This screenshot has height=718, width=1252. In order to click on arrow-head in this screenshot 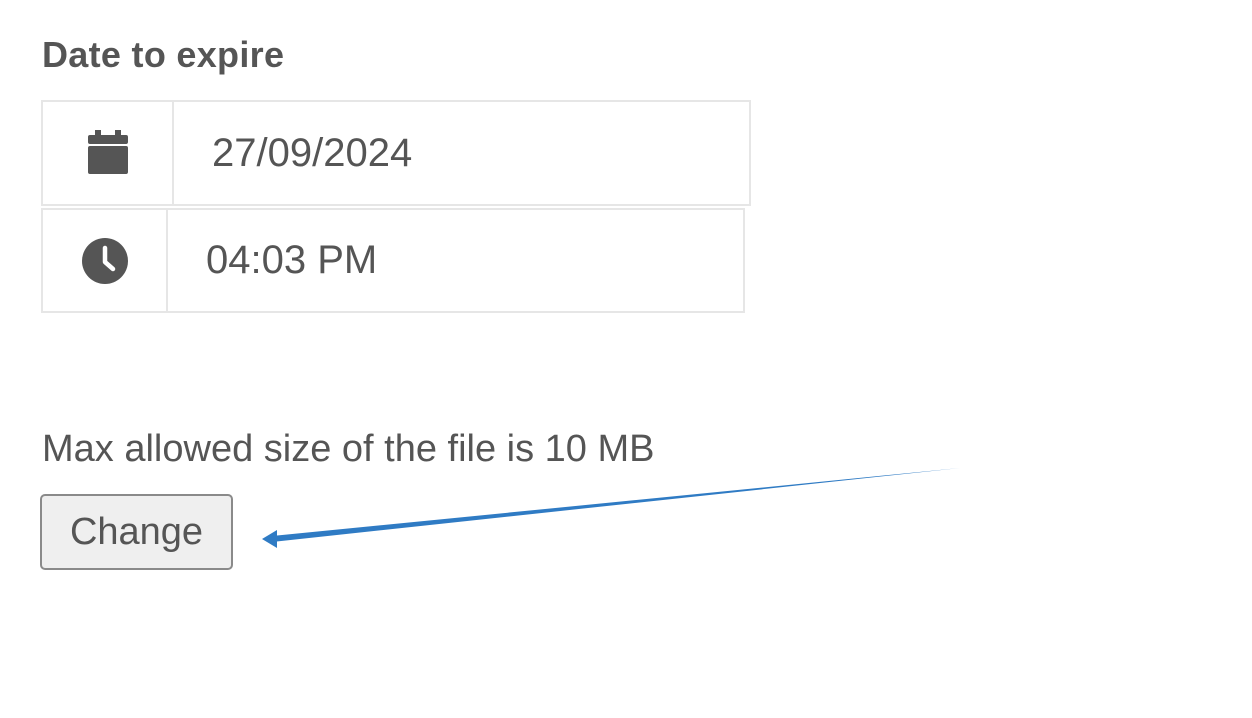, I will do `click(269, 539)`.